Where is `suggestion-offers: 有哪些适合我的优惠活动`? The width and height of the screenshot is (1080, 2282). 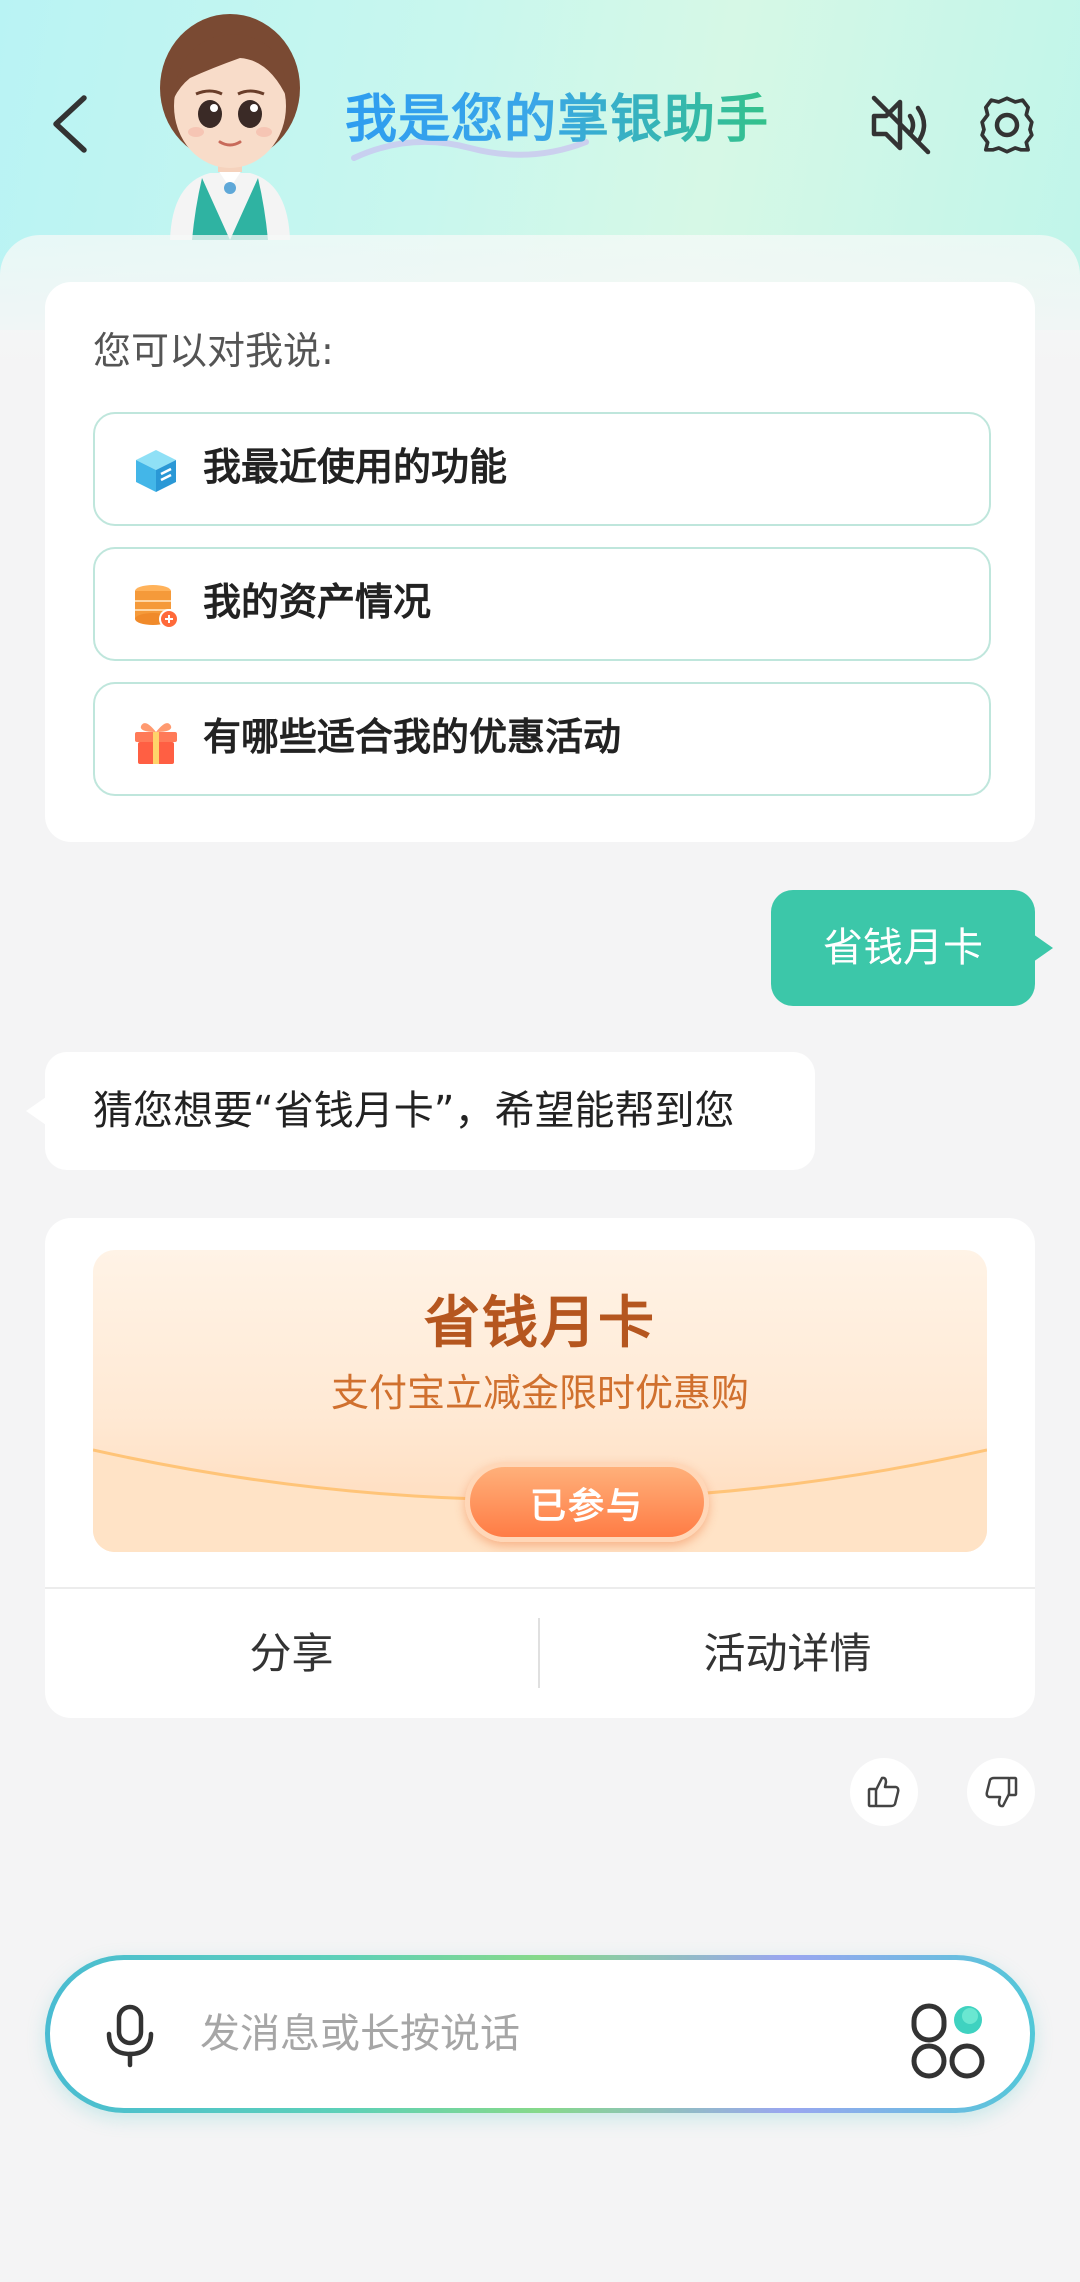
suggestion-offers: 有哪些适合我的优惠活动 is located at coordinates (542, 739).